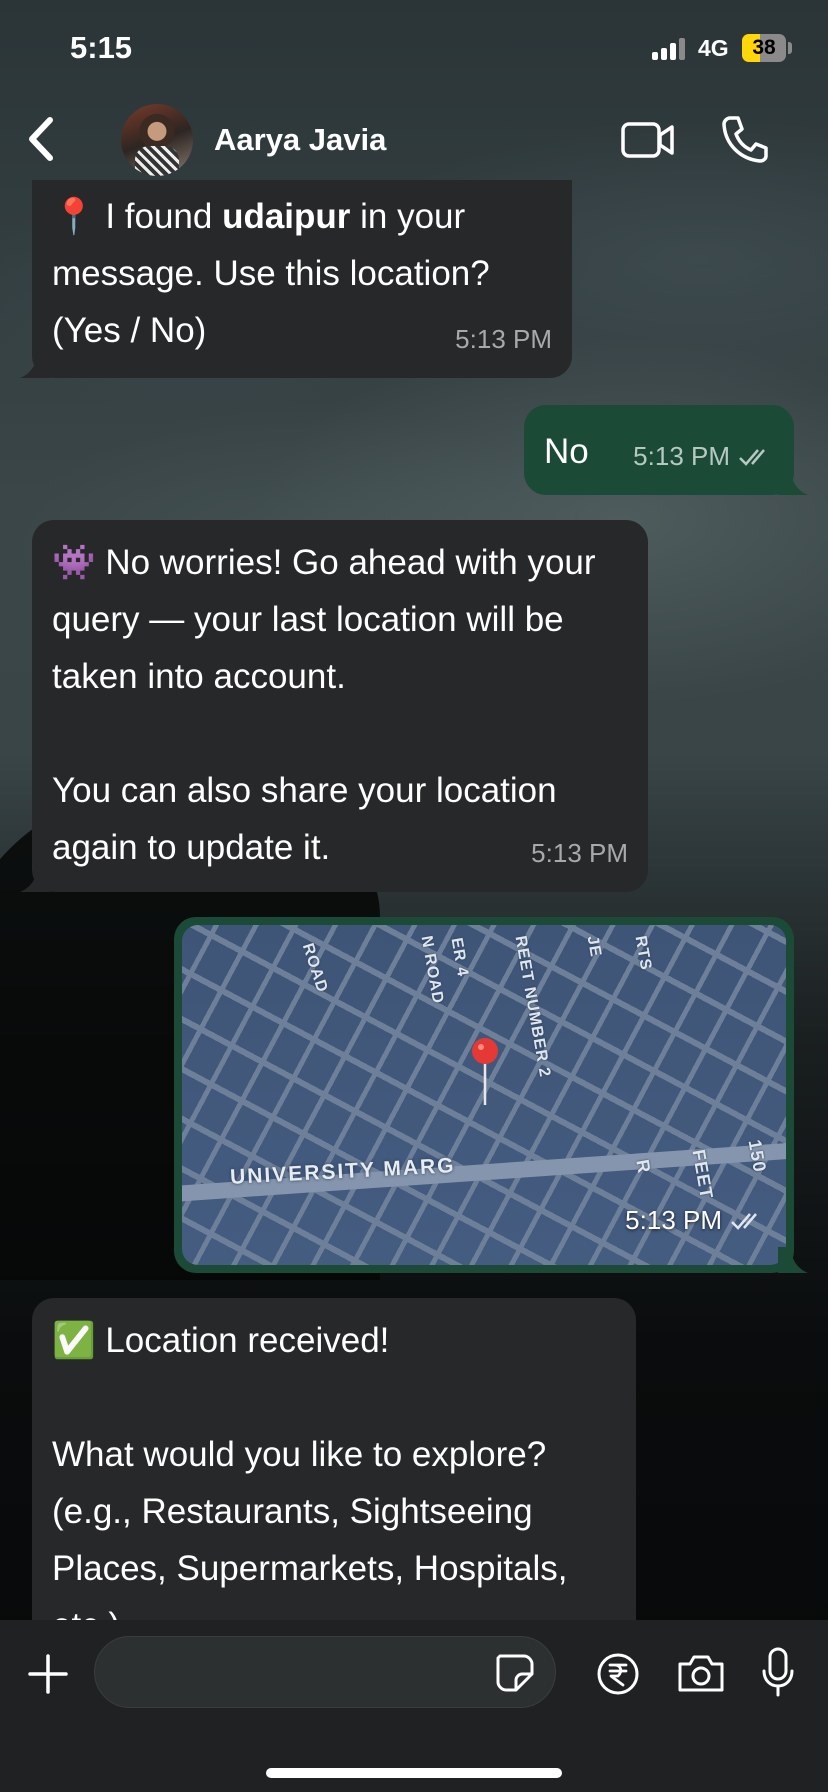 The width and height of the screenshot is (828, 1792). I want to click on chat-header: Aarya Javia, so click(414, 142).